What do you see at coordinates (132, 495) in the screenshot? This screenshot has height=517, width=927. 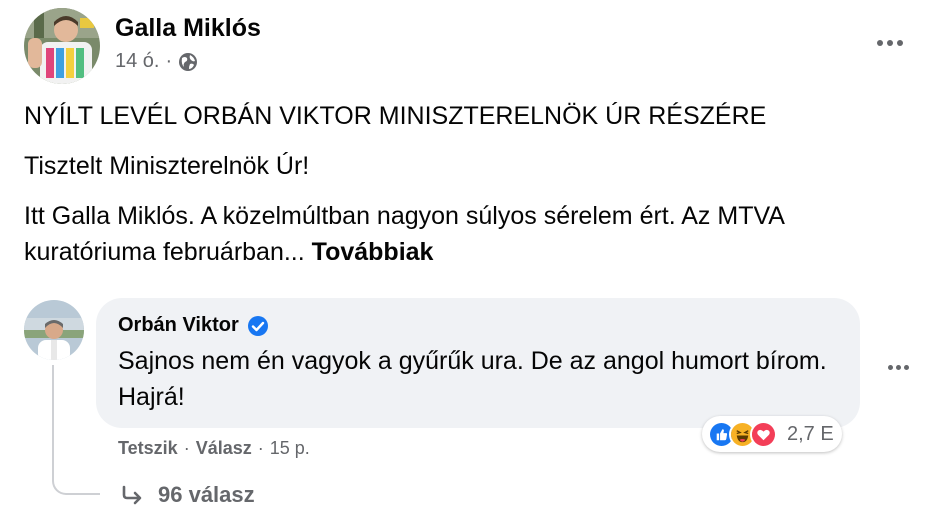 I see `reply-arrow-icon` at bounding box center [132, 495].